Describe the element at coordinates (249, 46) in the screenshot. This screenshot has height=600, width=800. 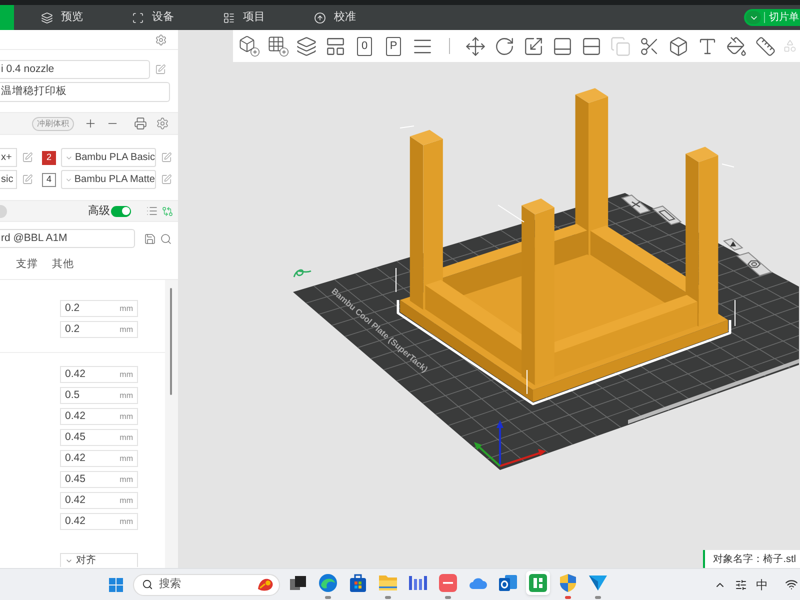
I see `cube-plus-icon` at that location.